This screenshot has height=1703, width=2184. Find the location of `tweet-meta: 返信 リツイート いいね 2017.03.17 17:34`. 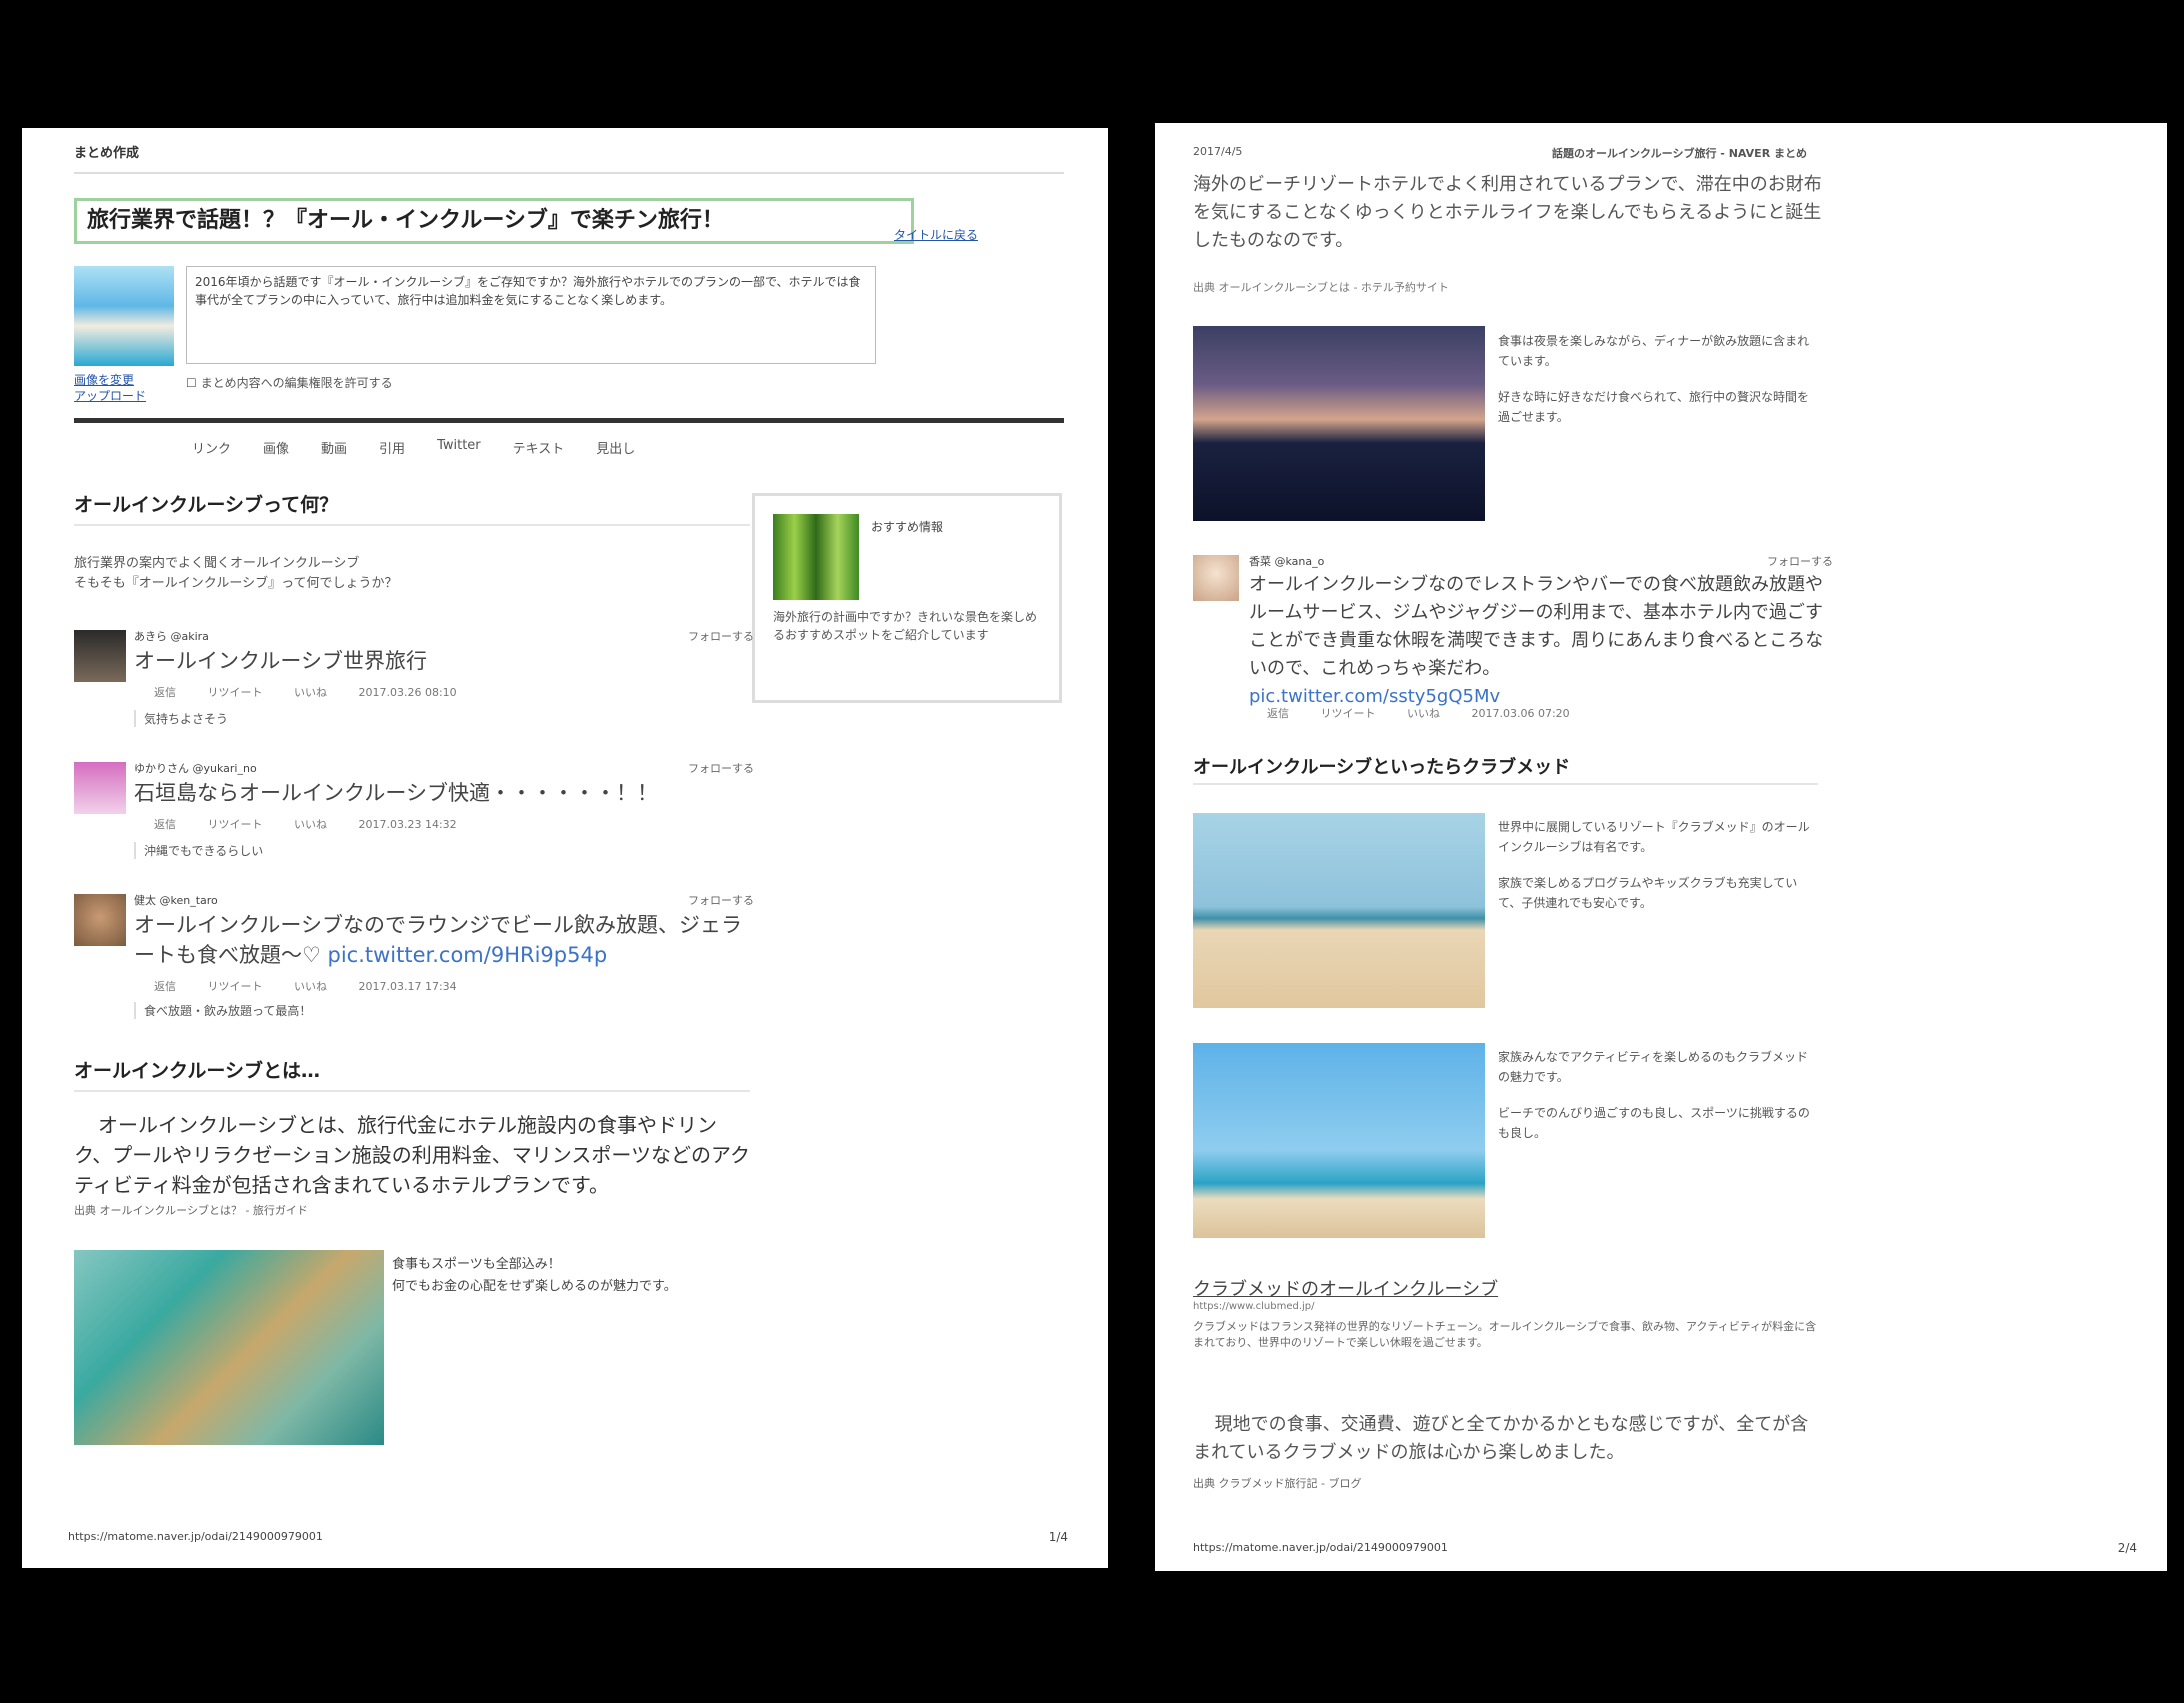

tweet-meta: 返信 リツイート いいね 2017.03.17 17:34 is located at coordinates (319, 986).